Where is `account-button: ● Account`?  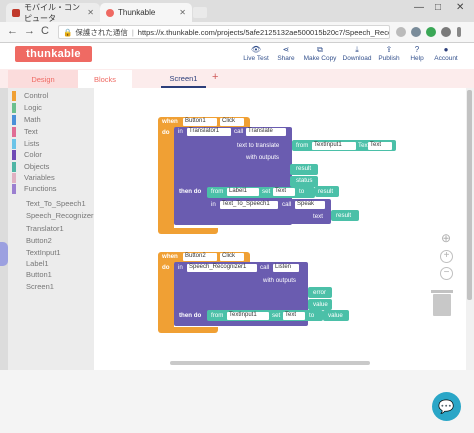 account-button: ● Account is located at coordinates (446, 53).